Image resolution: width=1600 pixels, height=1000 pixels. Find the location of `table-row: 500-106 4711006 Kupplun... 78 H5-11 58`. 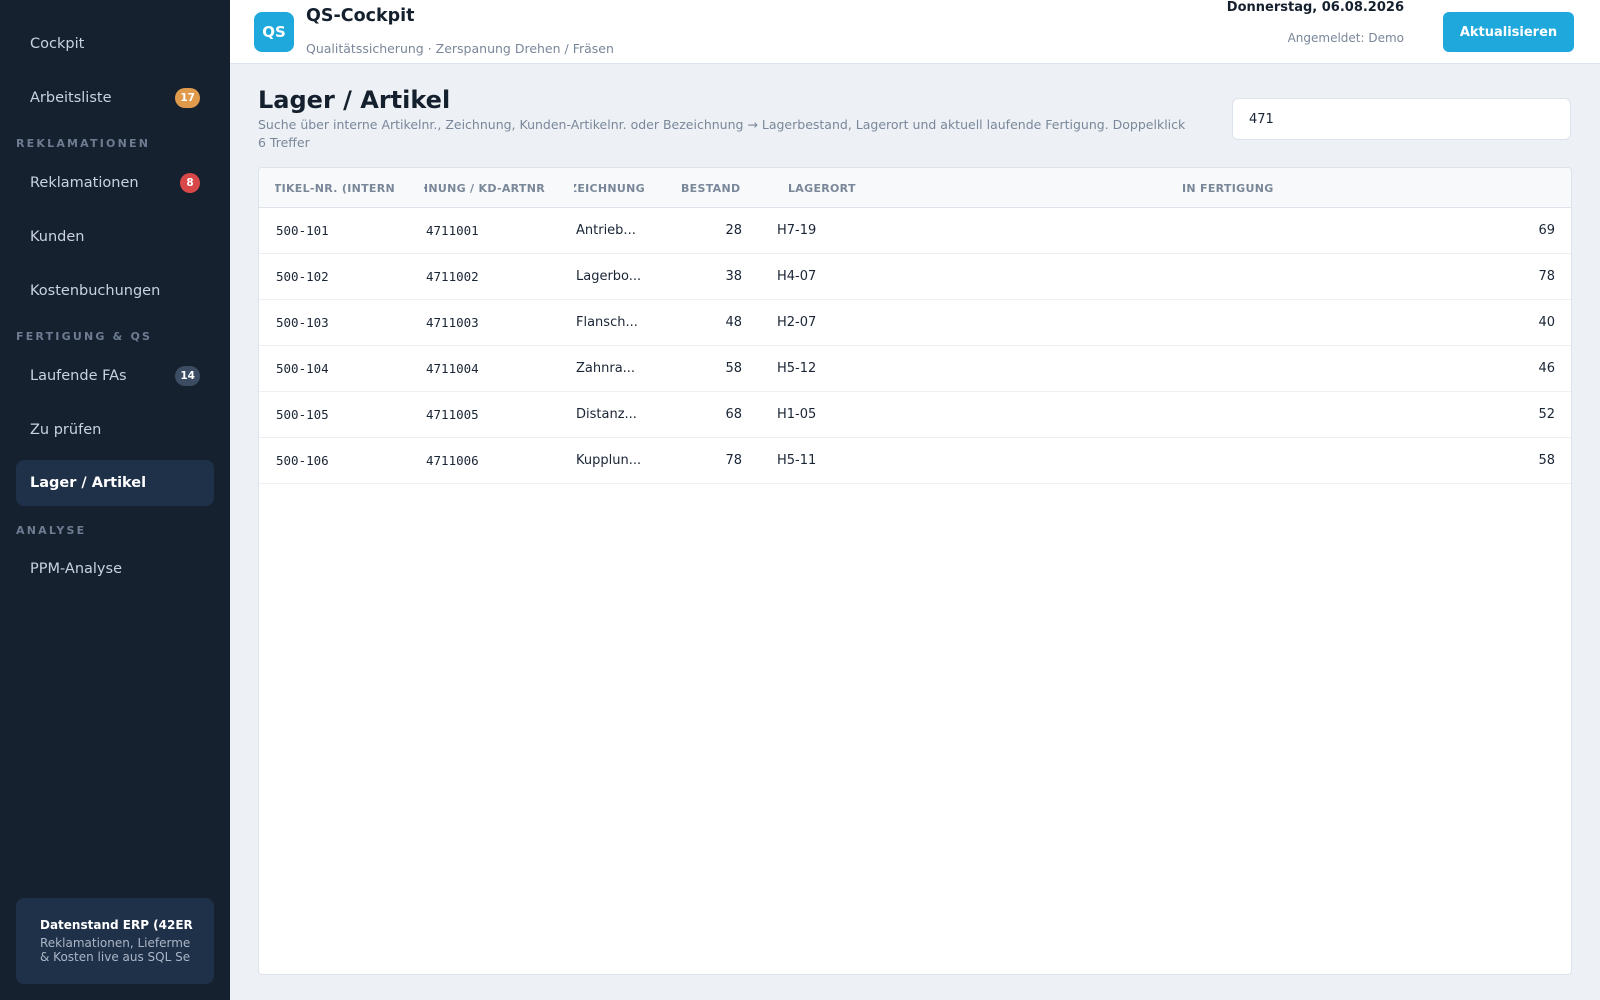

table-row: 500-106 4711006 Kupplun... 78 H5-11 58 is located at coordinates (915, 461).